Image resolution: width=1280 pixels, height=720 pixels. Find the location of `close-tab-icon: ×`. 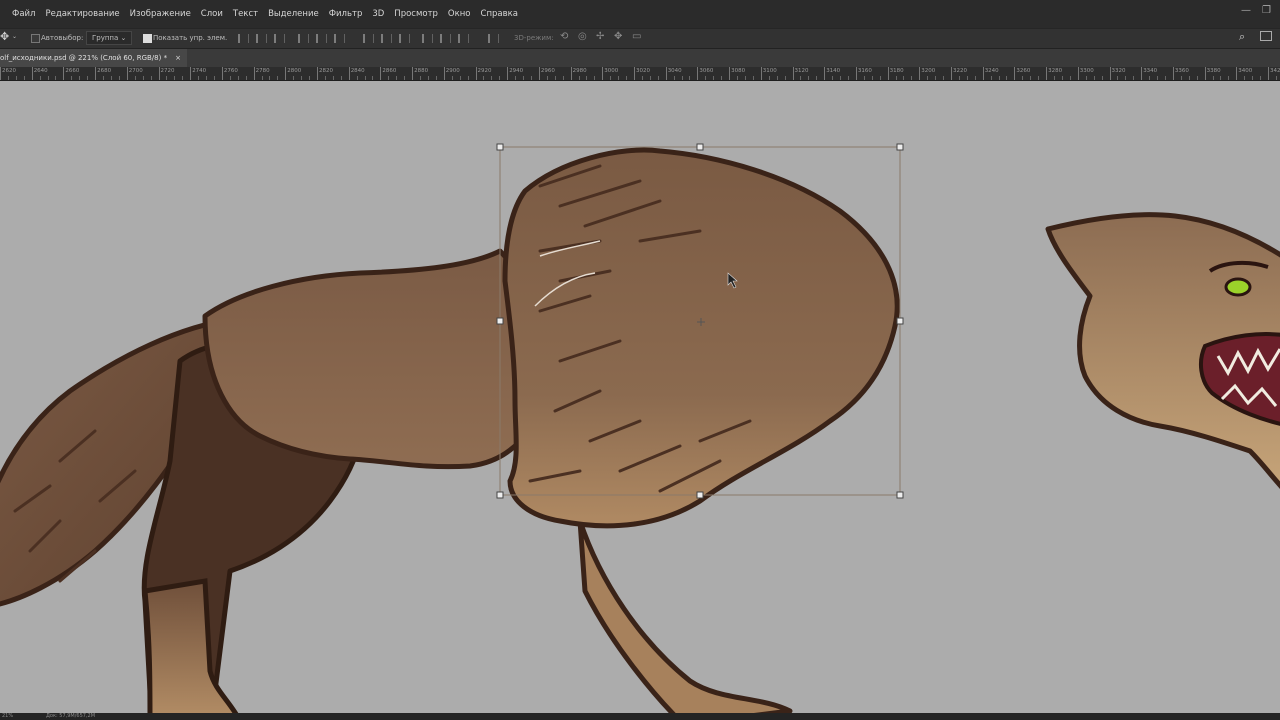

close-tab-icon: × is located at coordinates (178, 58).